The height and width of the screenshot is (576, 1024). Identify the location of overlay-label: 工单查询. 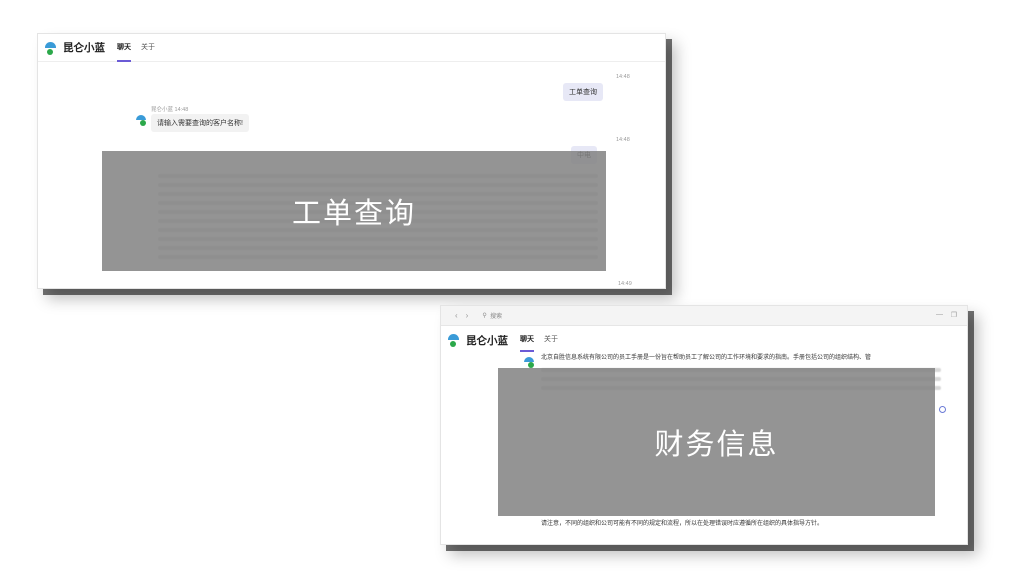
(353, 214).